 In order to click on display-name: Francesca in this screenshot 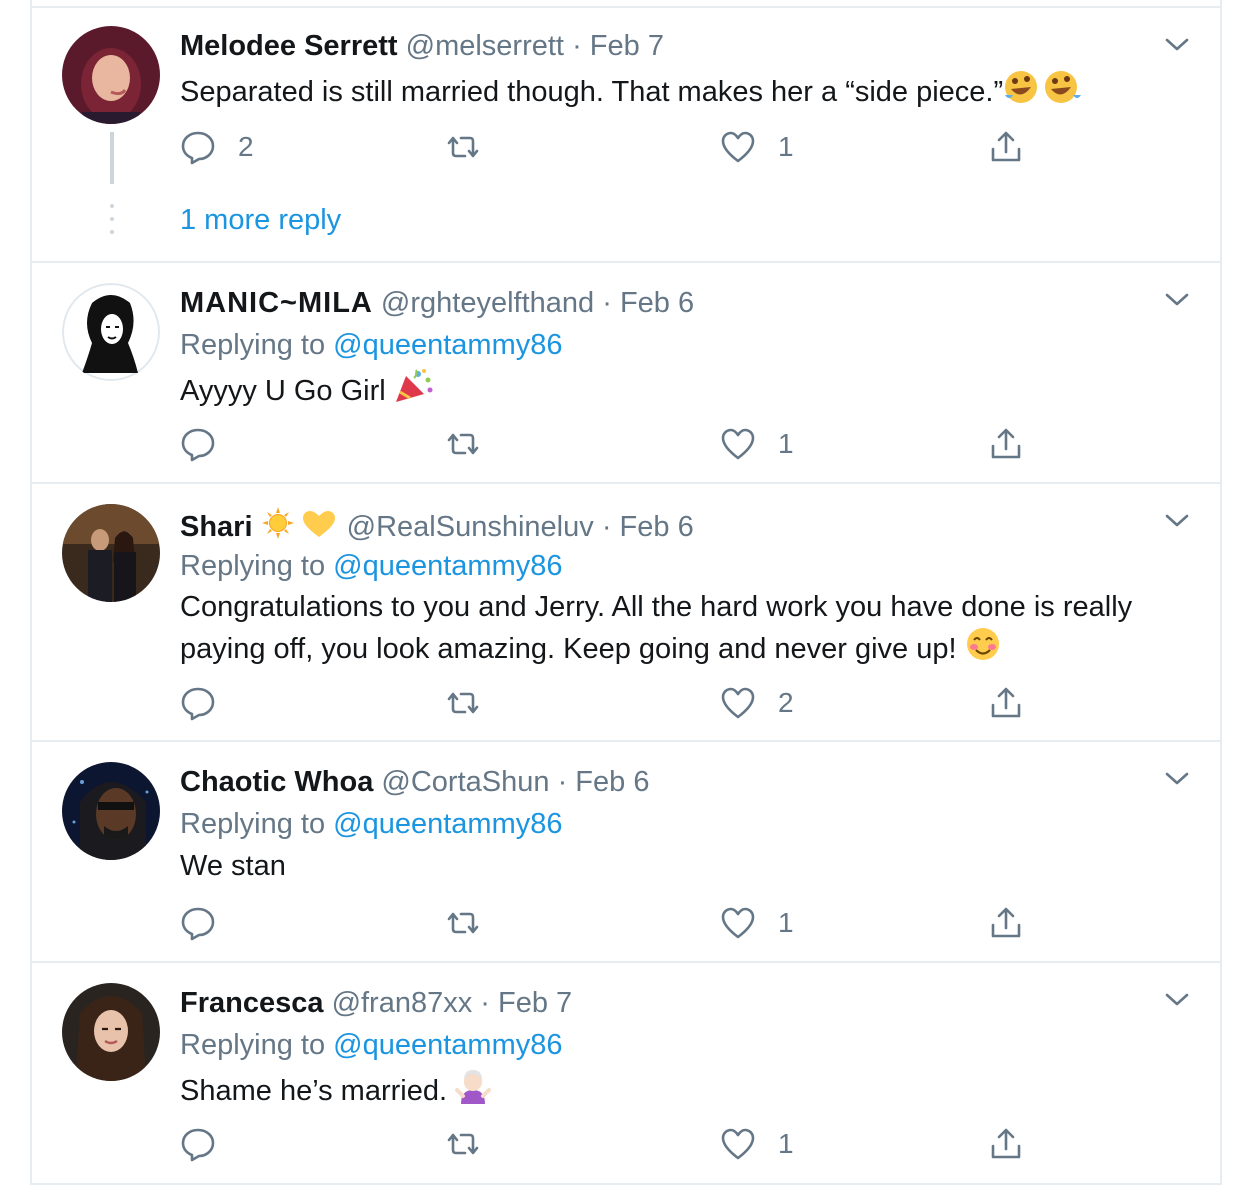, I will do `click(252, 1003)`.